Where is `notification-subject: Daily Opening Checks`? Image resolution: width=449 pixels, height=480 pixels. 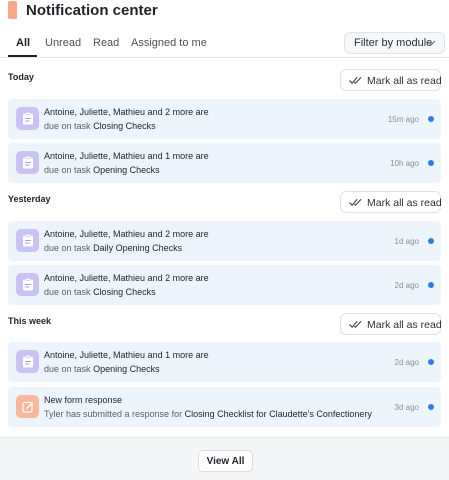 notification-subject: Daily Opening Checks is located at coordinates (138, 248).